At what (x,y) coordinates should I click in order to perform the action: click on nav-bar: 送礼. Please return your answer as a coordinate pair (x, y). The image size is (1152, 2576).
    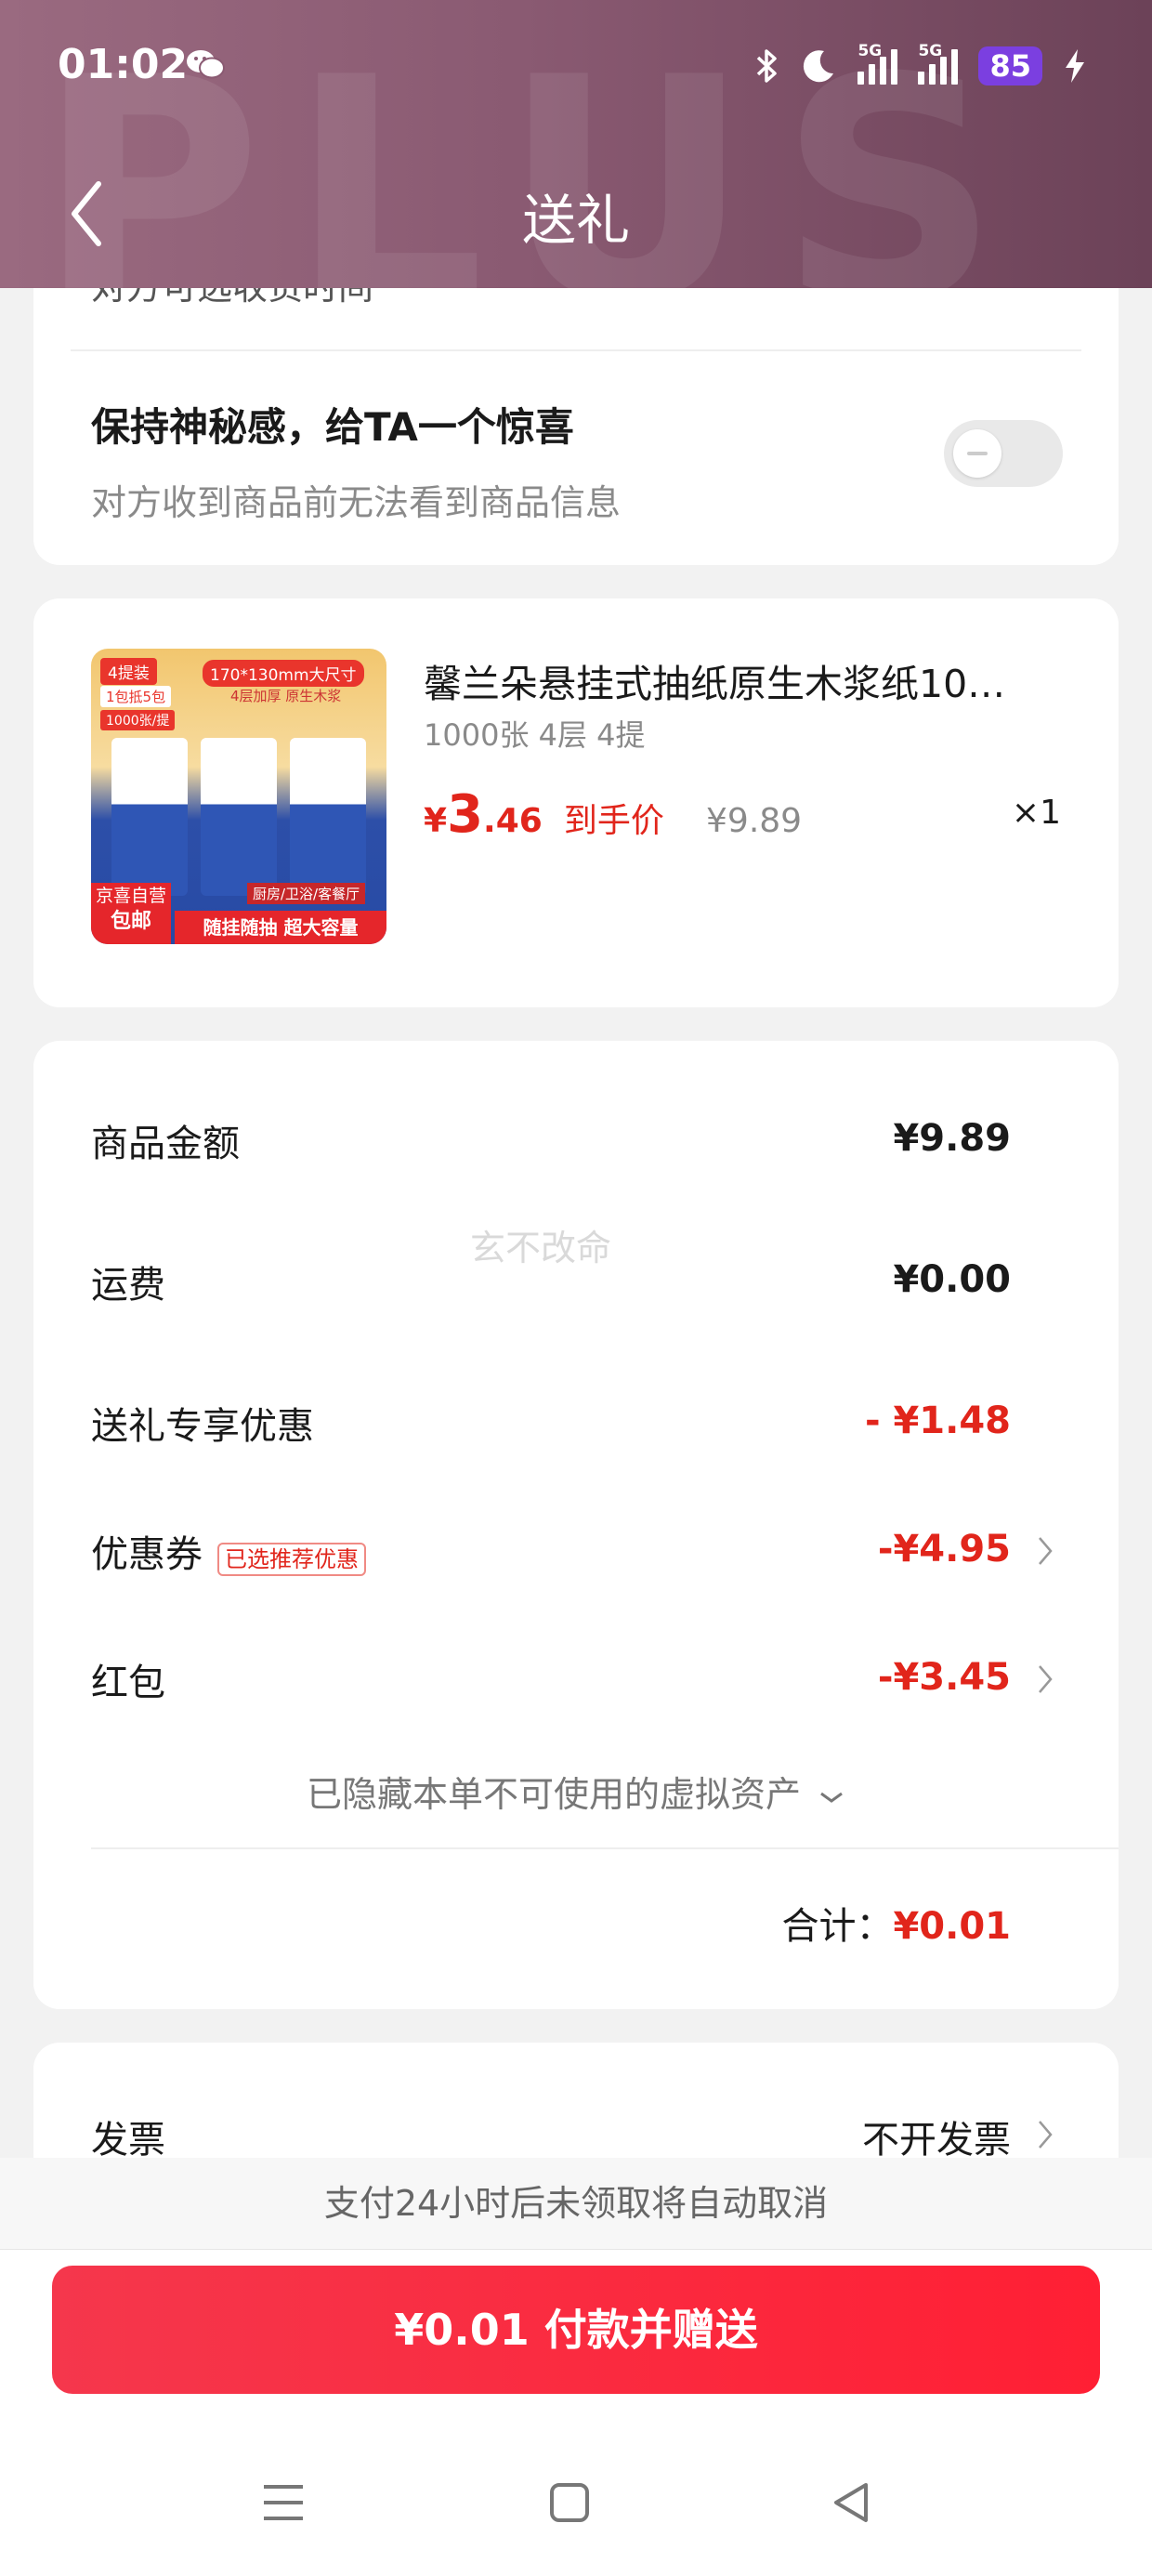
    Looking at the image, I should click on (576, 213).